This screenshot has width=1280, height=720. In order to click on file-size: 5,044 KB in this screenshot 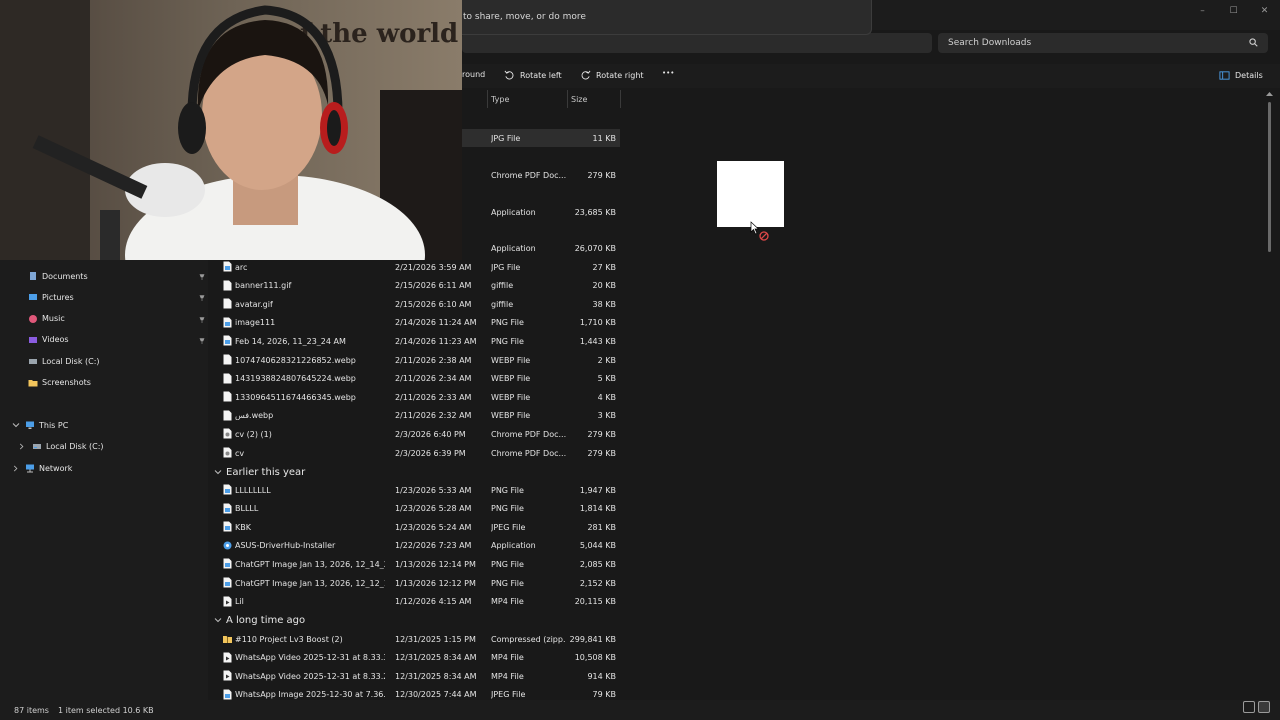, I will do `click(597, 546)`.